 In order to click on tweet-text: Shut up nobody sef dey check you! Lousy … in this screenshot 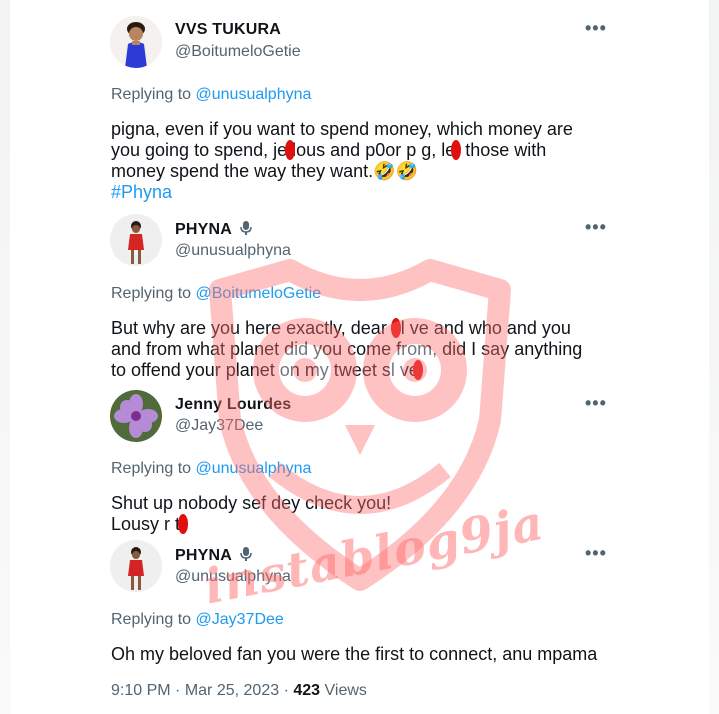, I will do `click(251, 513)`.